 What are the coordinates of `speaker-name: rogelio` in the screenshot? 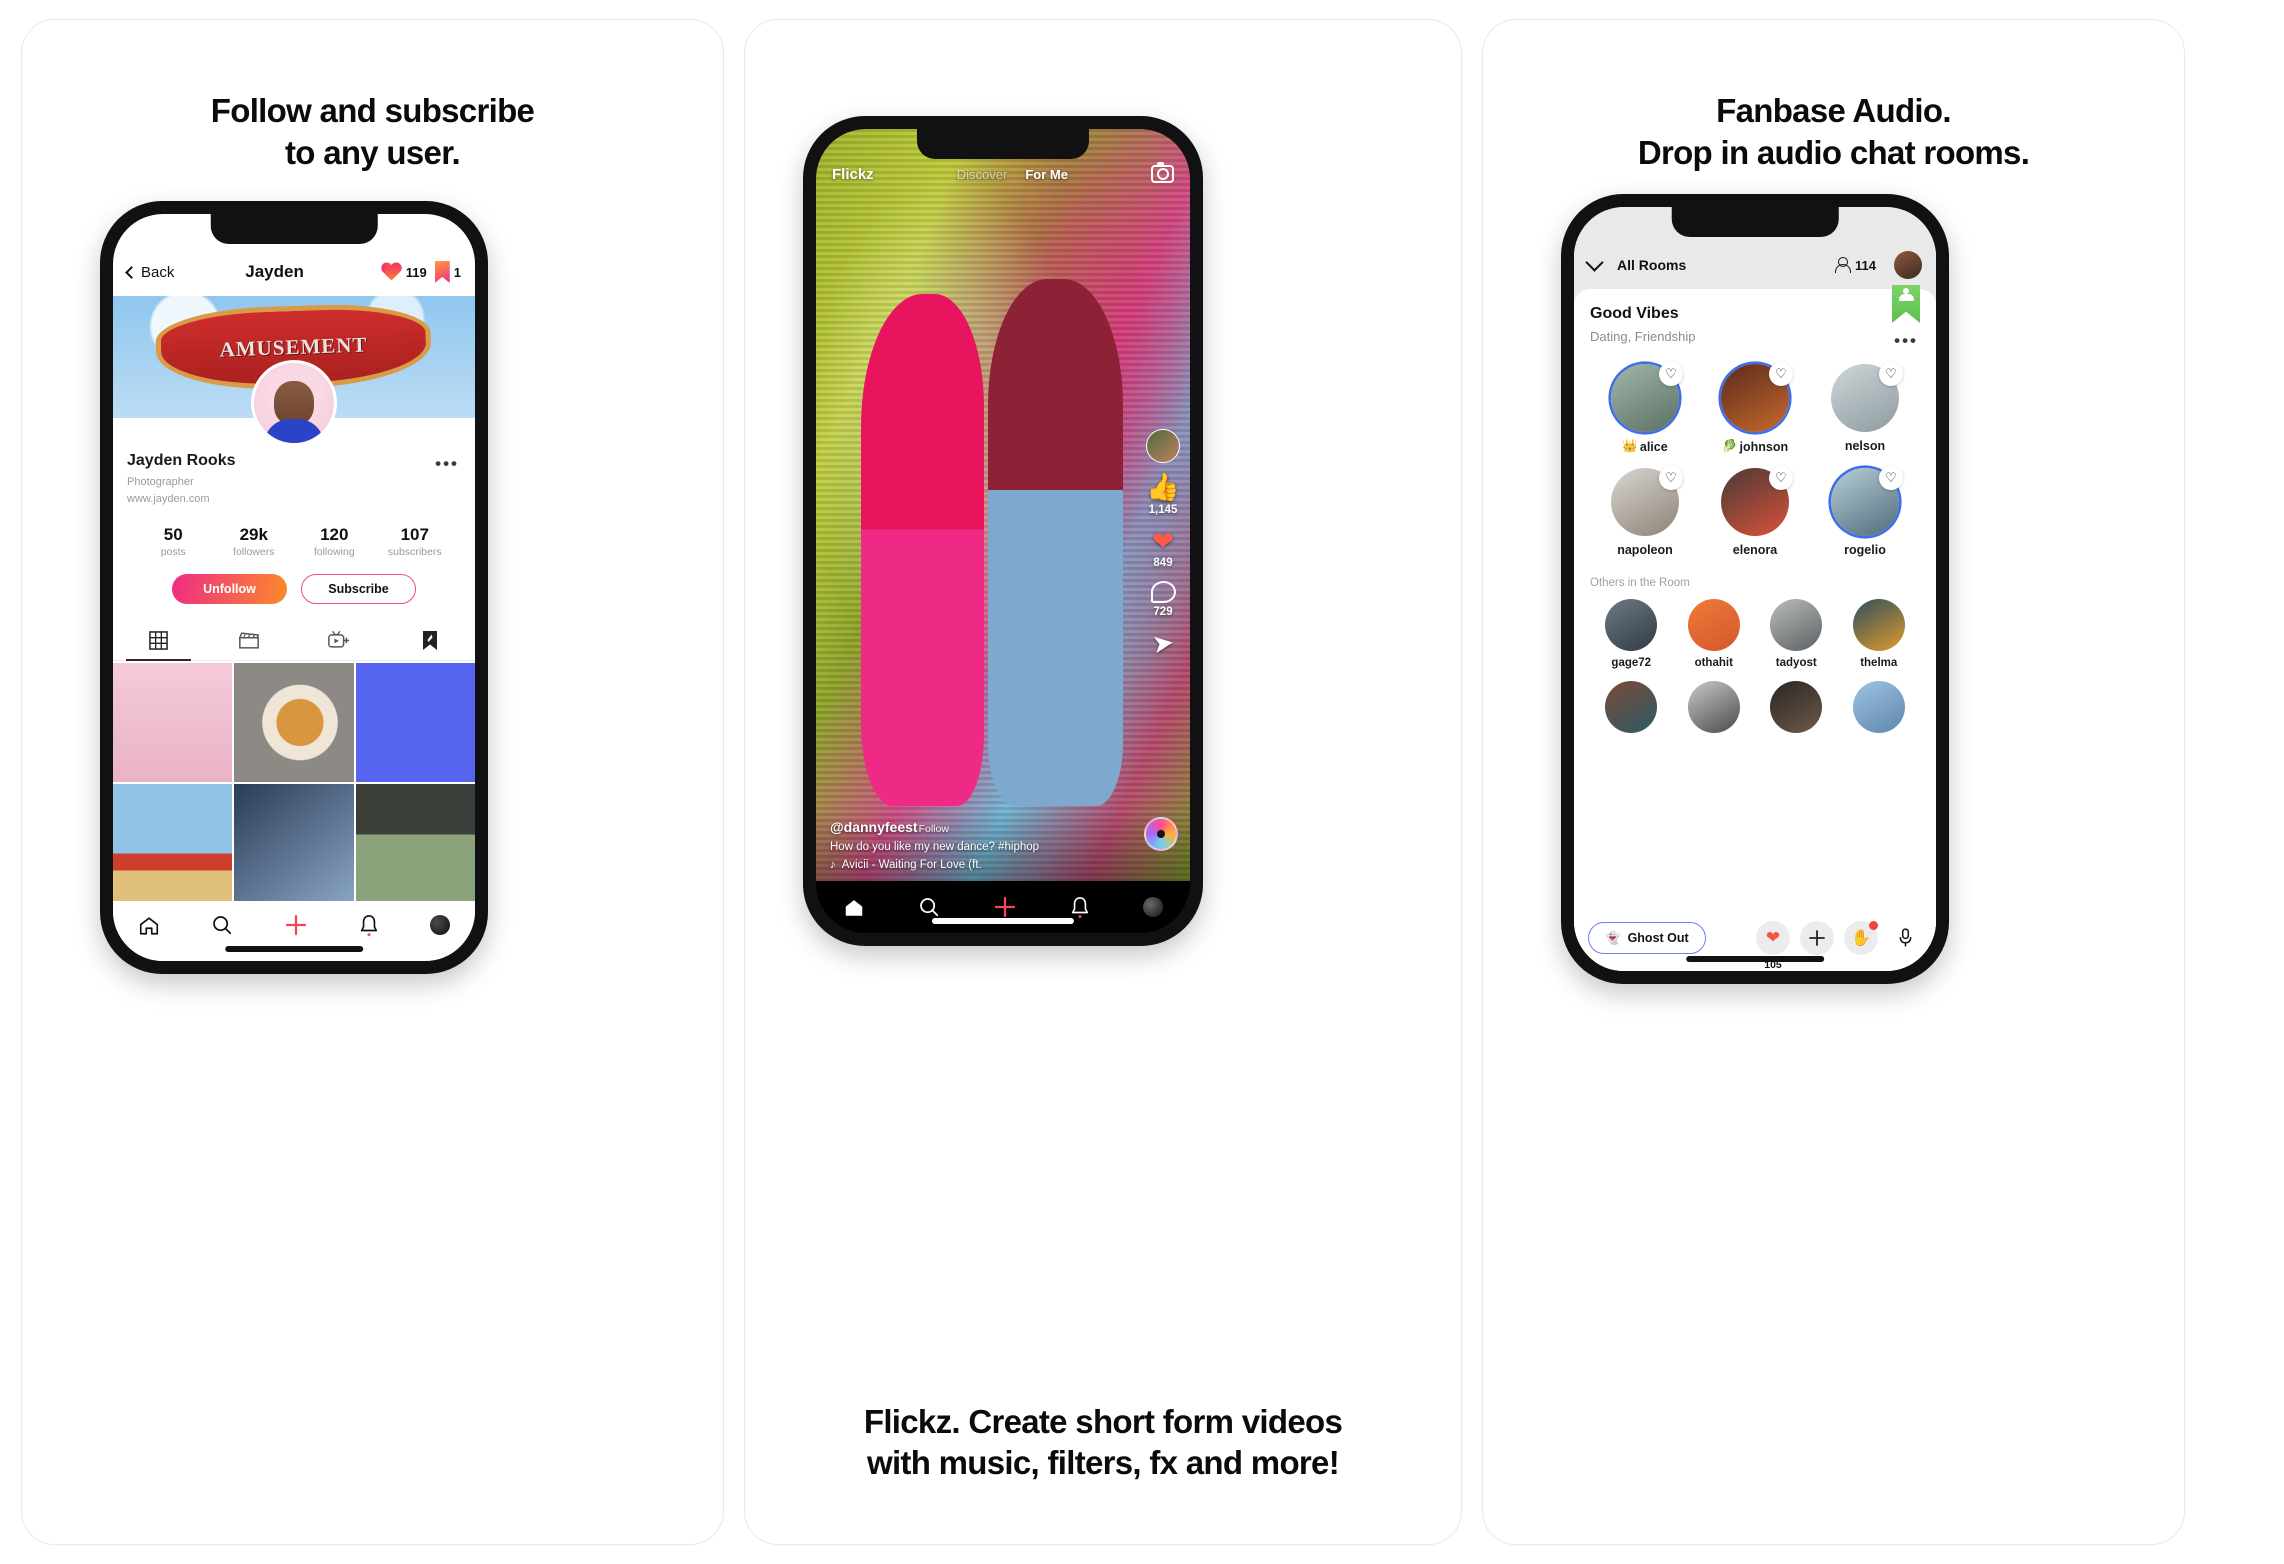 It's located at (1865, 550).